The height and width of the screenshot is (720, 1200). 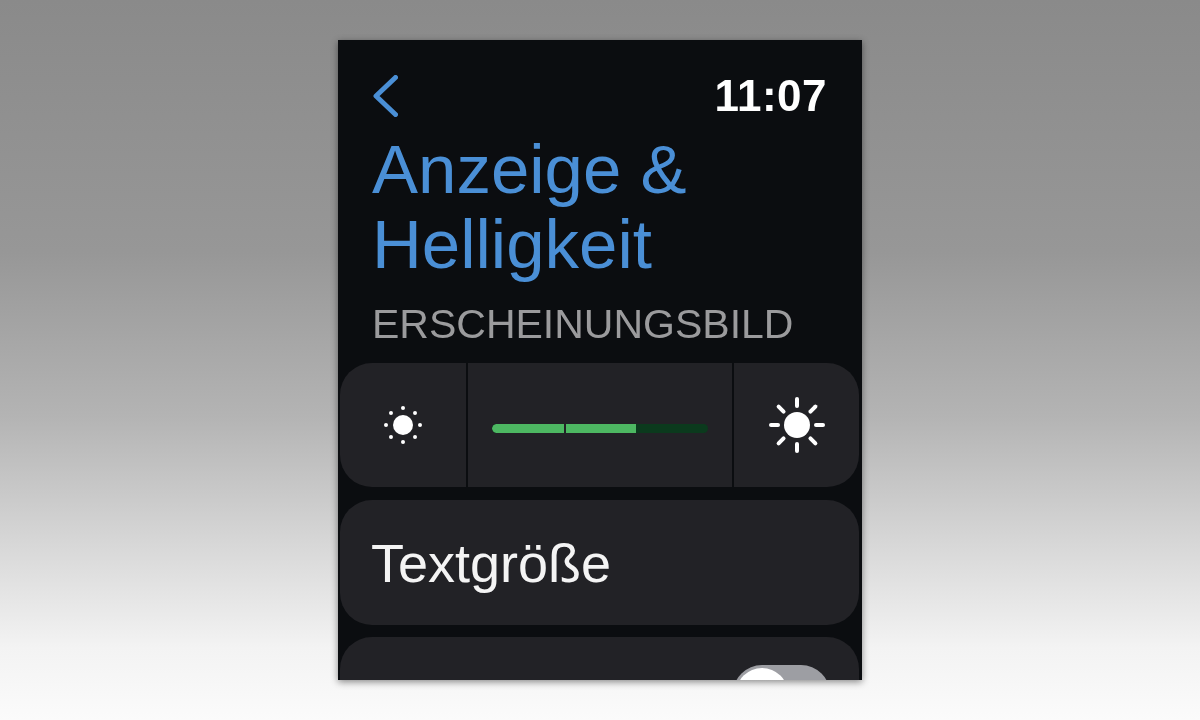 I want to click on brightness-up-button, so click(x=796, y=425).